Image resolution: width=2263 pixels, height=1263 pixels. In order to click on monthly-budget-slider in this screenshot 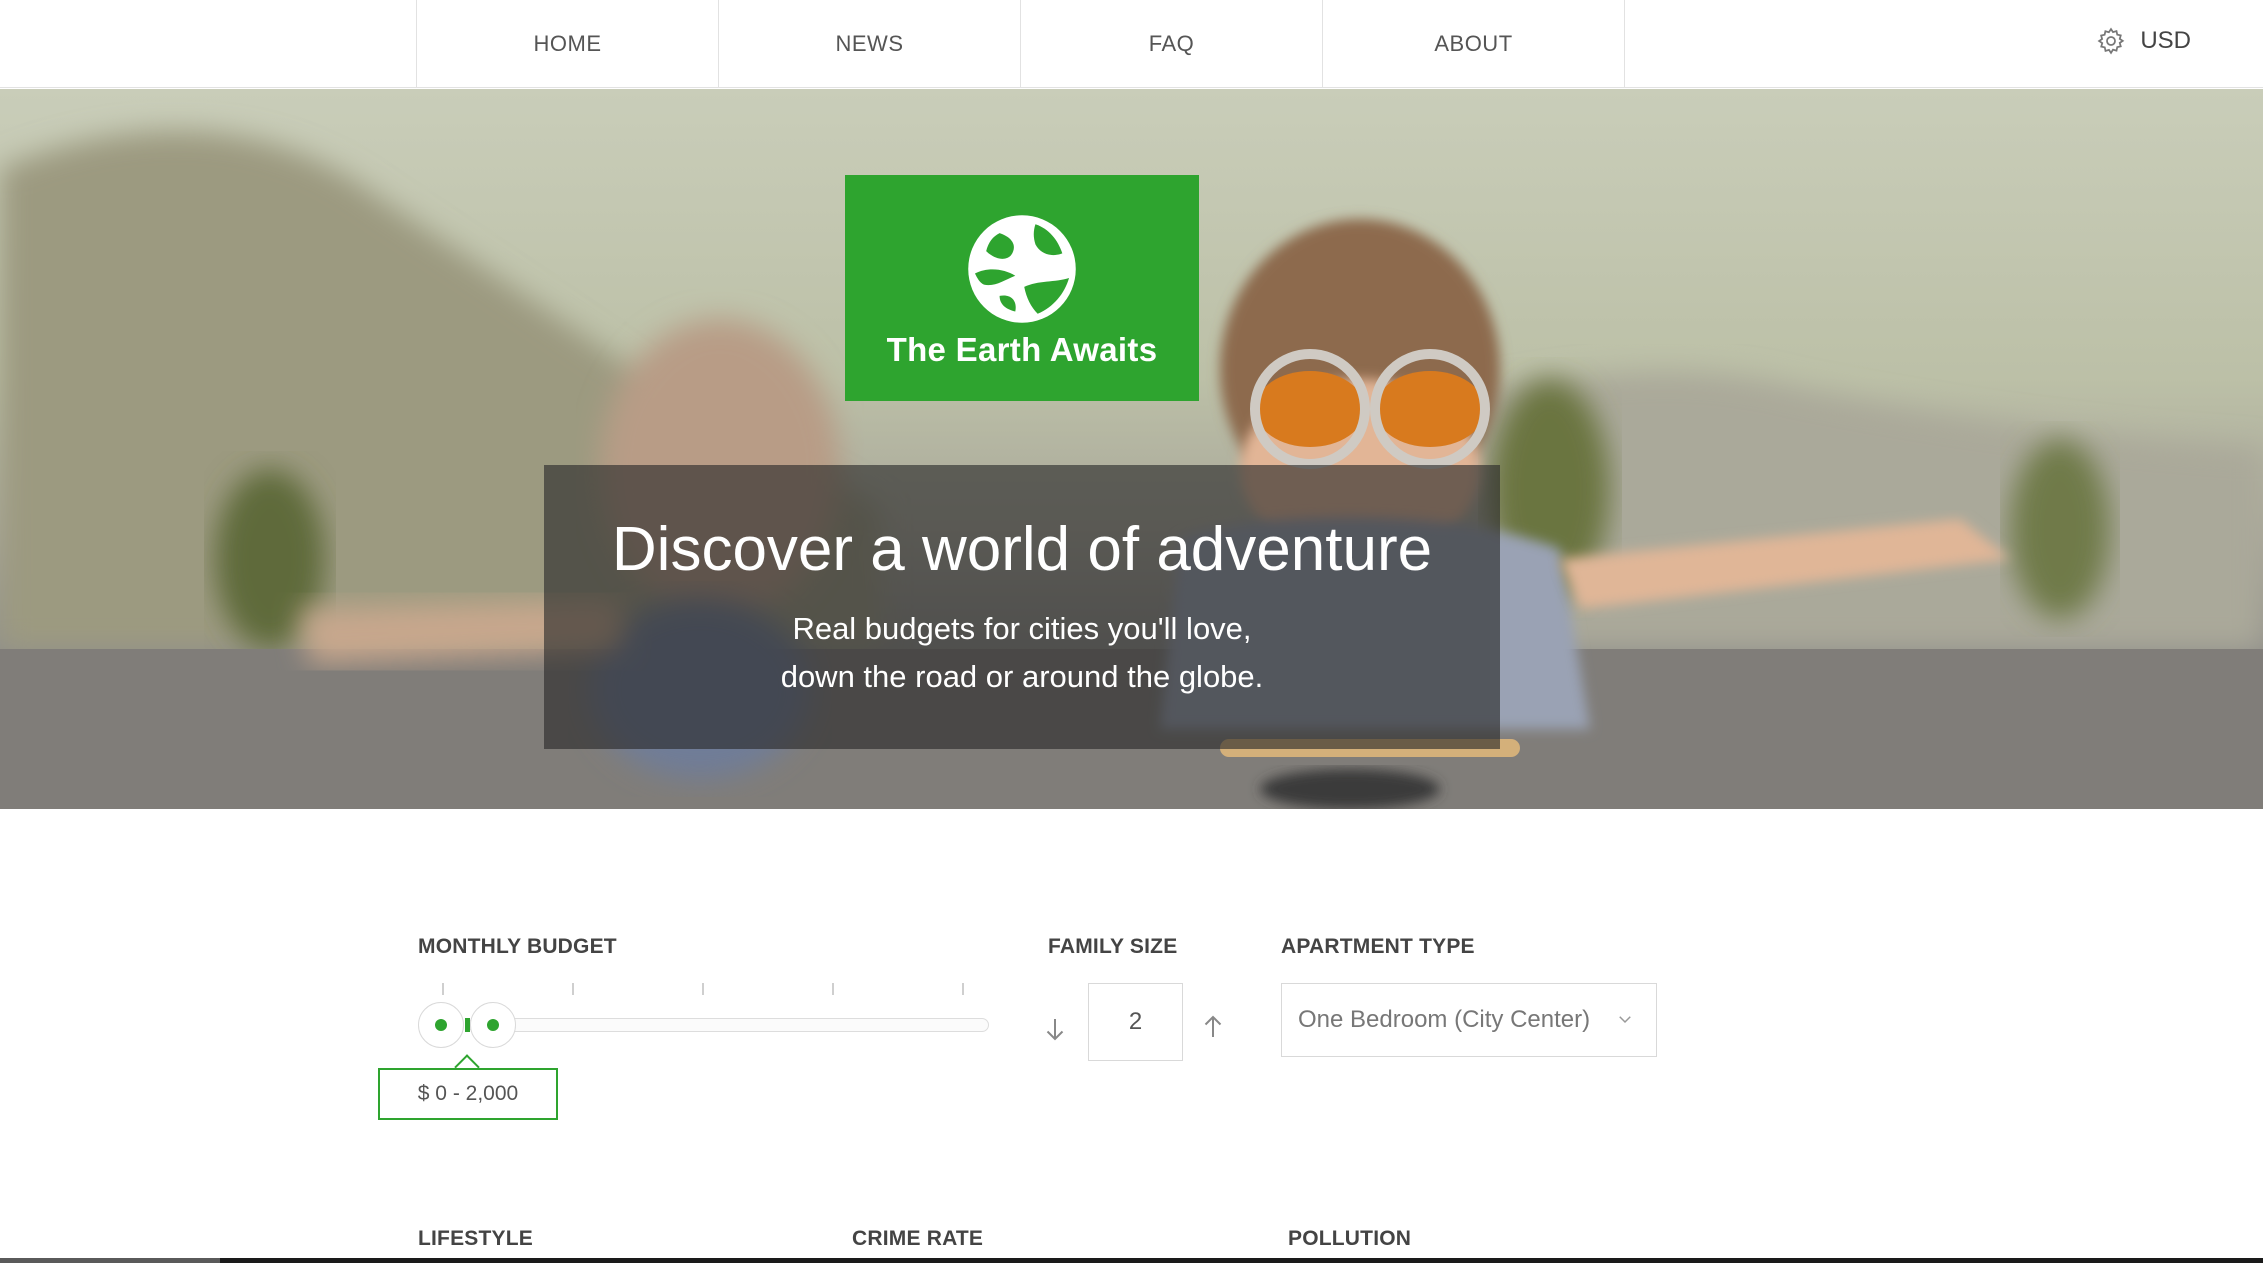, I will do `click(703, 1013)`.